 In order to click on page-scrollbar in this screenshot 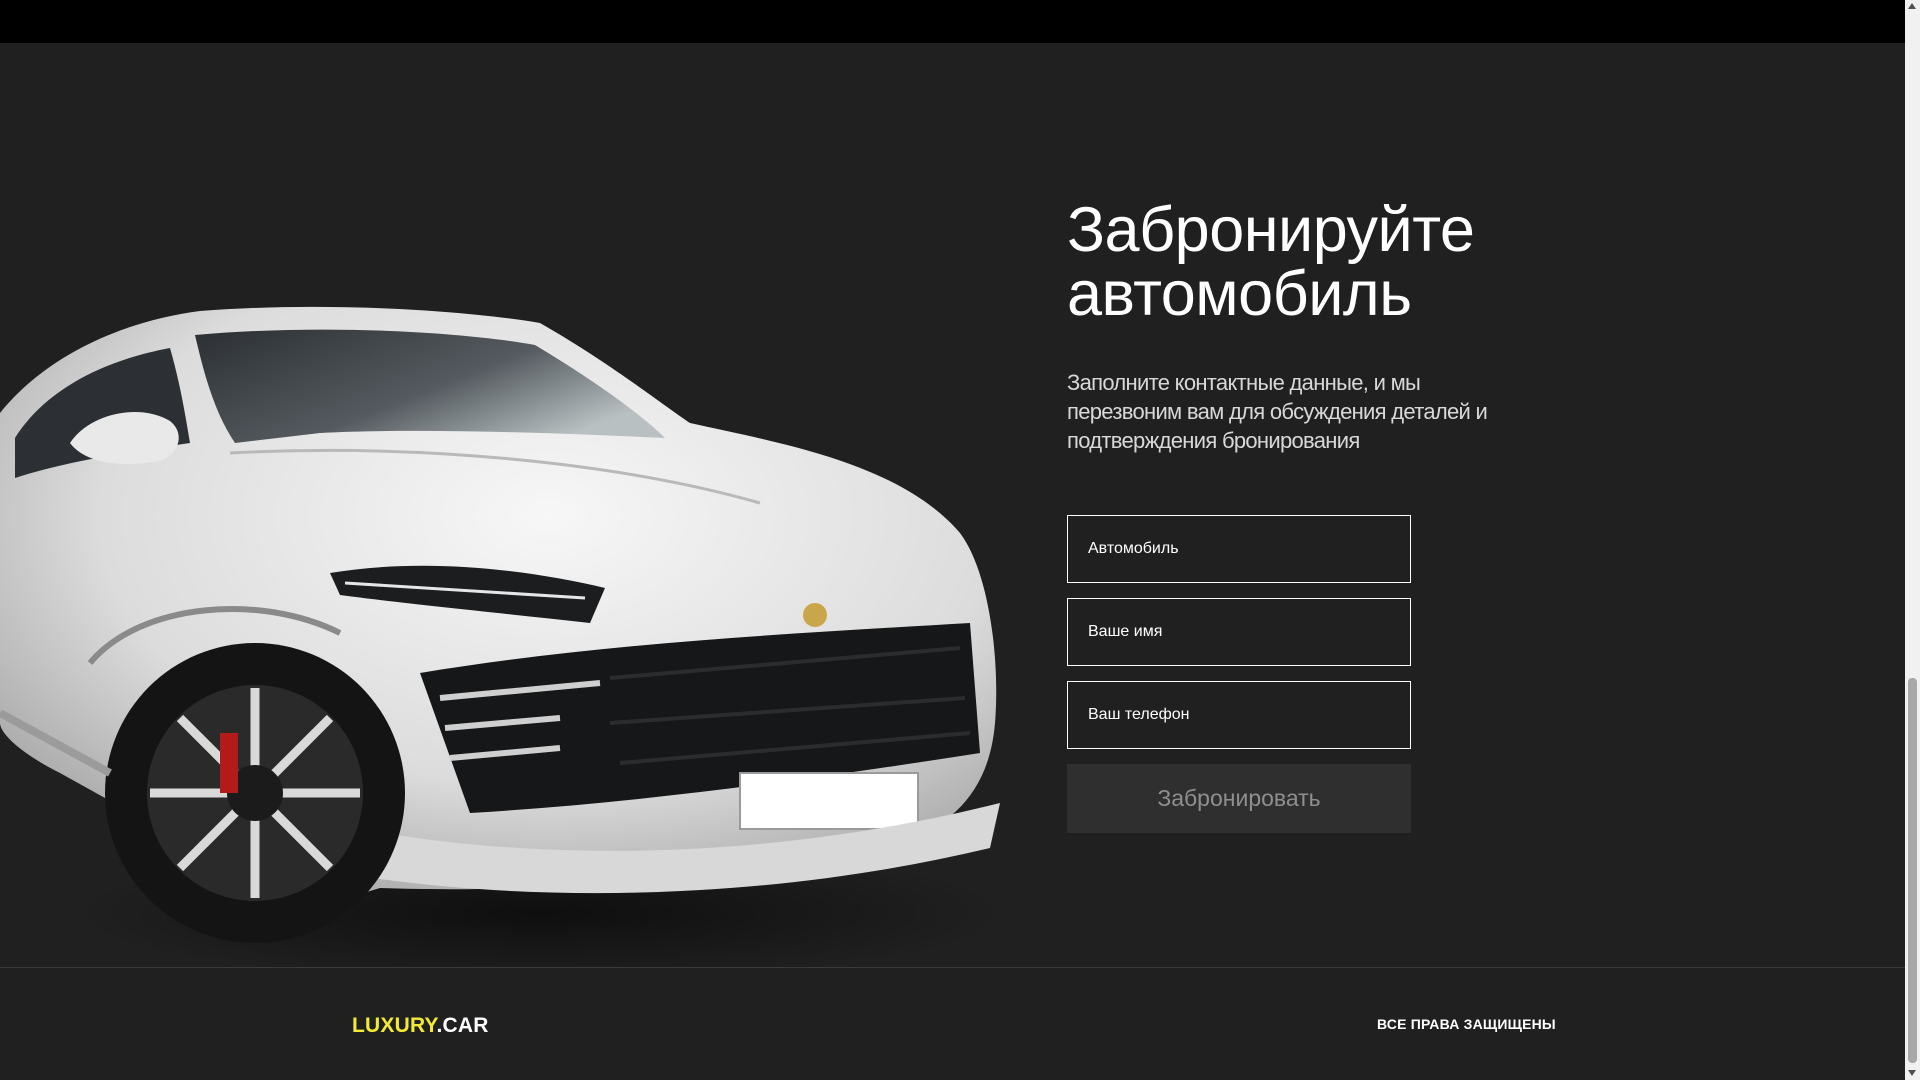, I will do `click(1912, 540)`.